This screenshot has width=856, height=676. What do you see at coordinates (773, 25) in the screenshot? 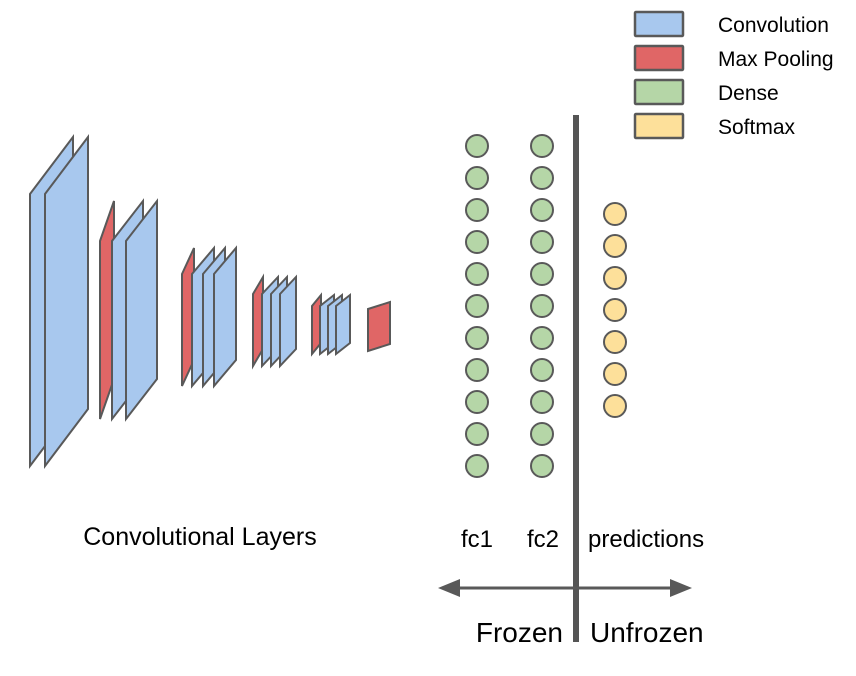
I see `legend-label-convolution: Convolution` at bounding box center [773, 25].